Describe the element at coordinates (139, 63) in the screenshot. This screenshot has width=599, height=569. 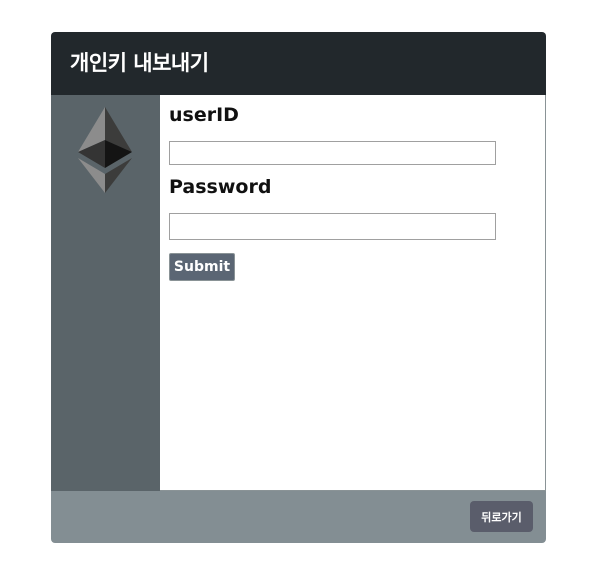
I see `page-title: 개인키 내보내기` at that location.